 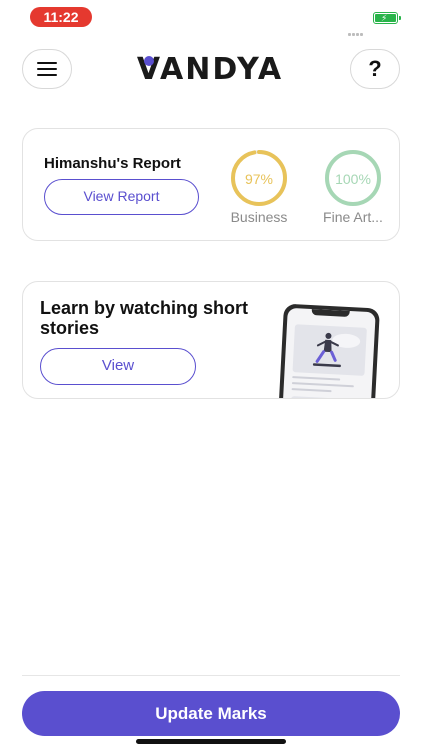 What do you see at coordinates (118, 366) in the screenshot?
I see `view-stories-button: View` at bounding box center [118, 366].